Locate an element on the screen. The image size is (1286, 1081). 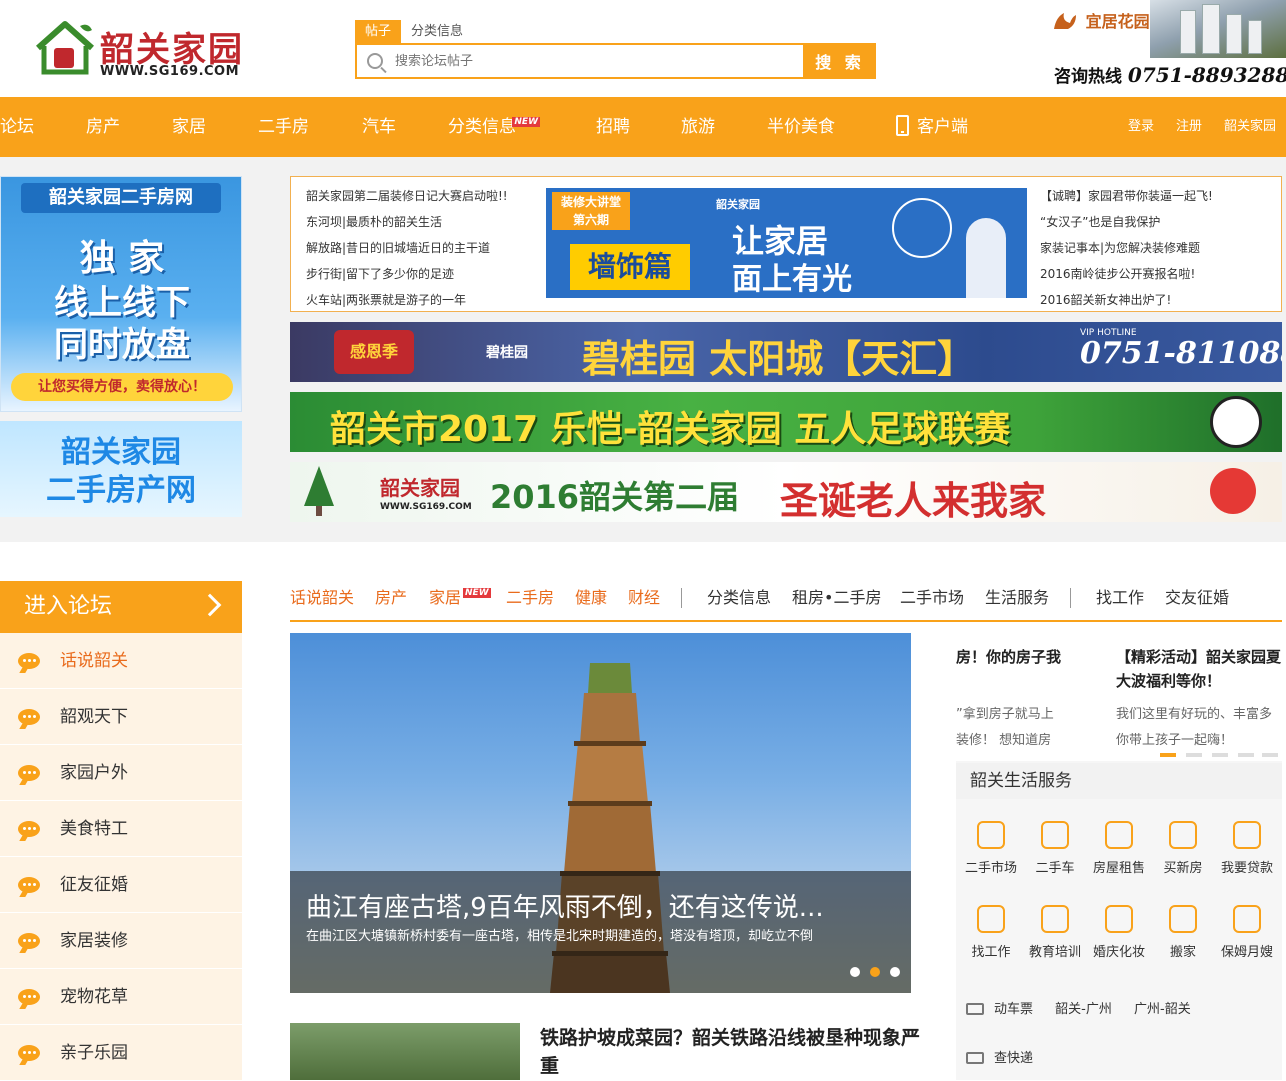
category-link: 财经 is located at coordinates (644, 596).